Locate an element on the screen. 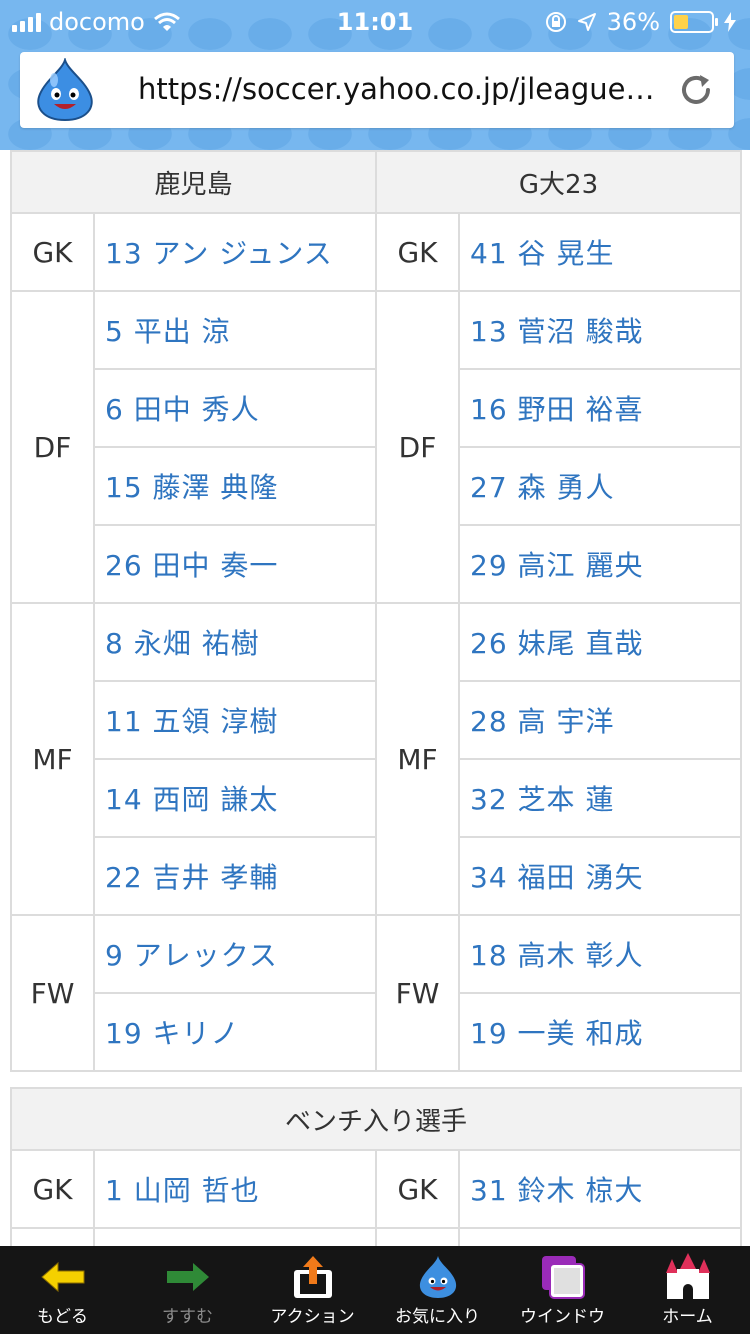  home-position-label: DF is located at coordinates (52, 447).